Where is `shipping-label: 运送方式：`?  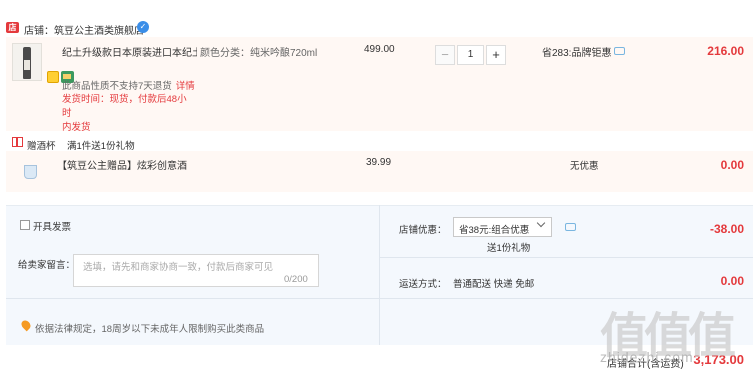 shipping-label: 运送方式： is located at coordinates (423, 284).